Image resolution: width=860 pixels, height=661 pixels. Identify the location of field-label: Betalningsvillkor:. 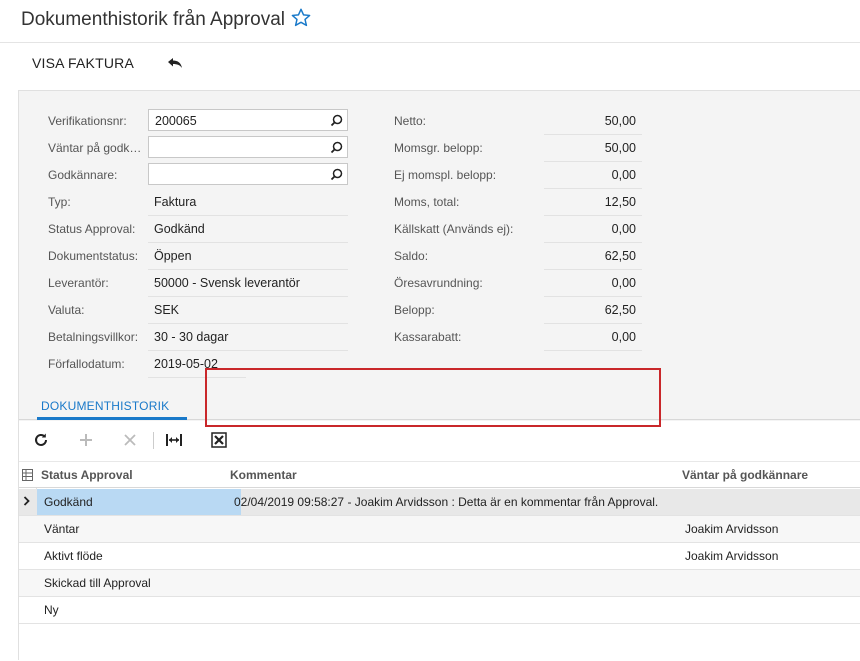
(93, 337).